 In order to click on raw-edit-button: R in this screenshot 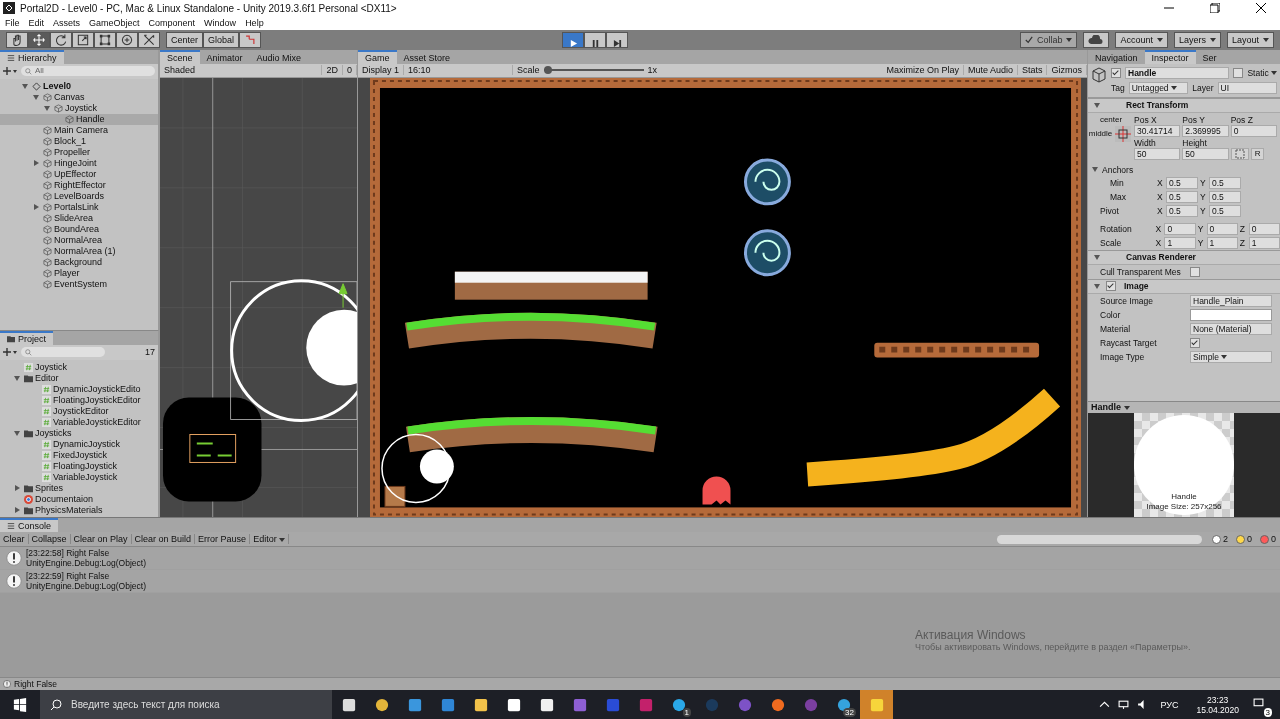, I will do `click(1257, 153)`.